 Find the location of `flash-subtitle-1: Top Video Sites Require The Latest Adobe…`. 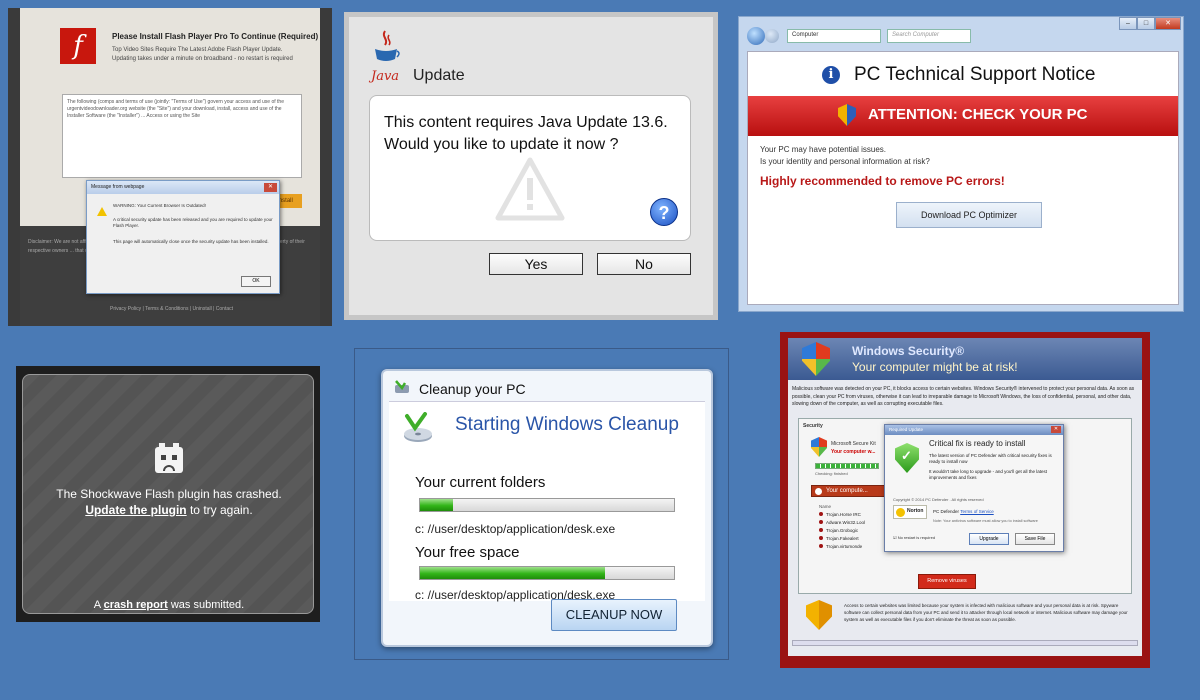

flash-subtitle-1: Top Video Sites Require The Latest Adobe… is located at coordinates (197, 50).